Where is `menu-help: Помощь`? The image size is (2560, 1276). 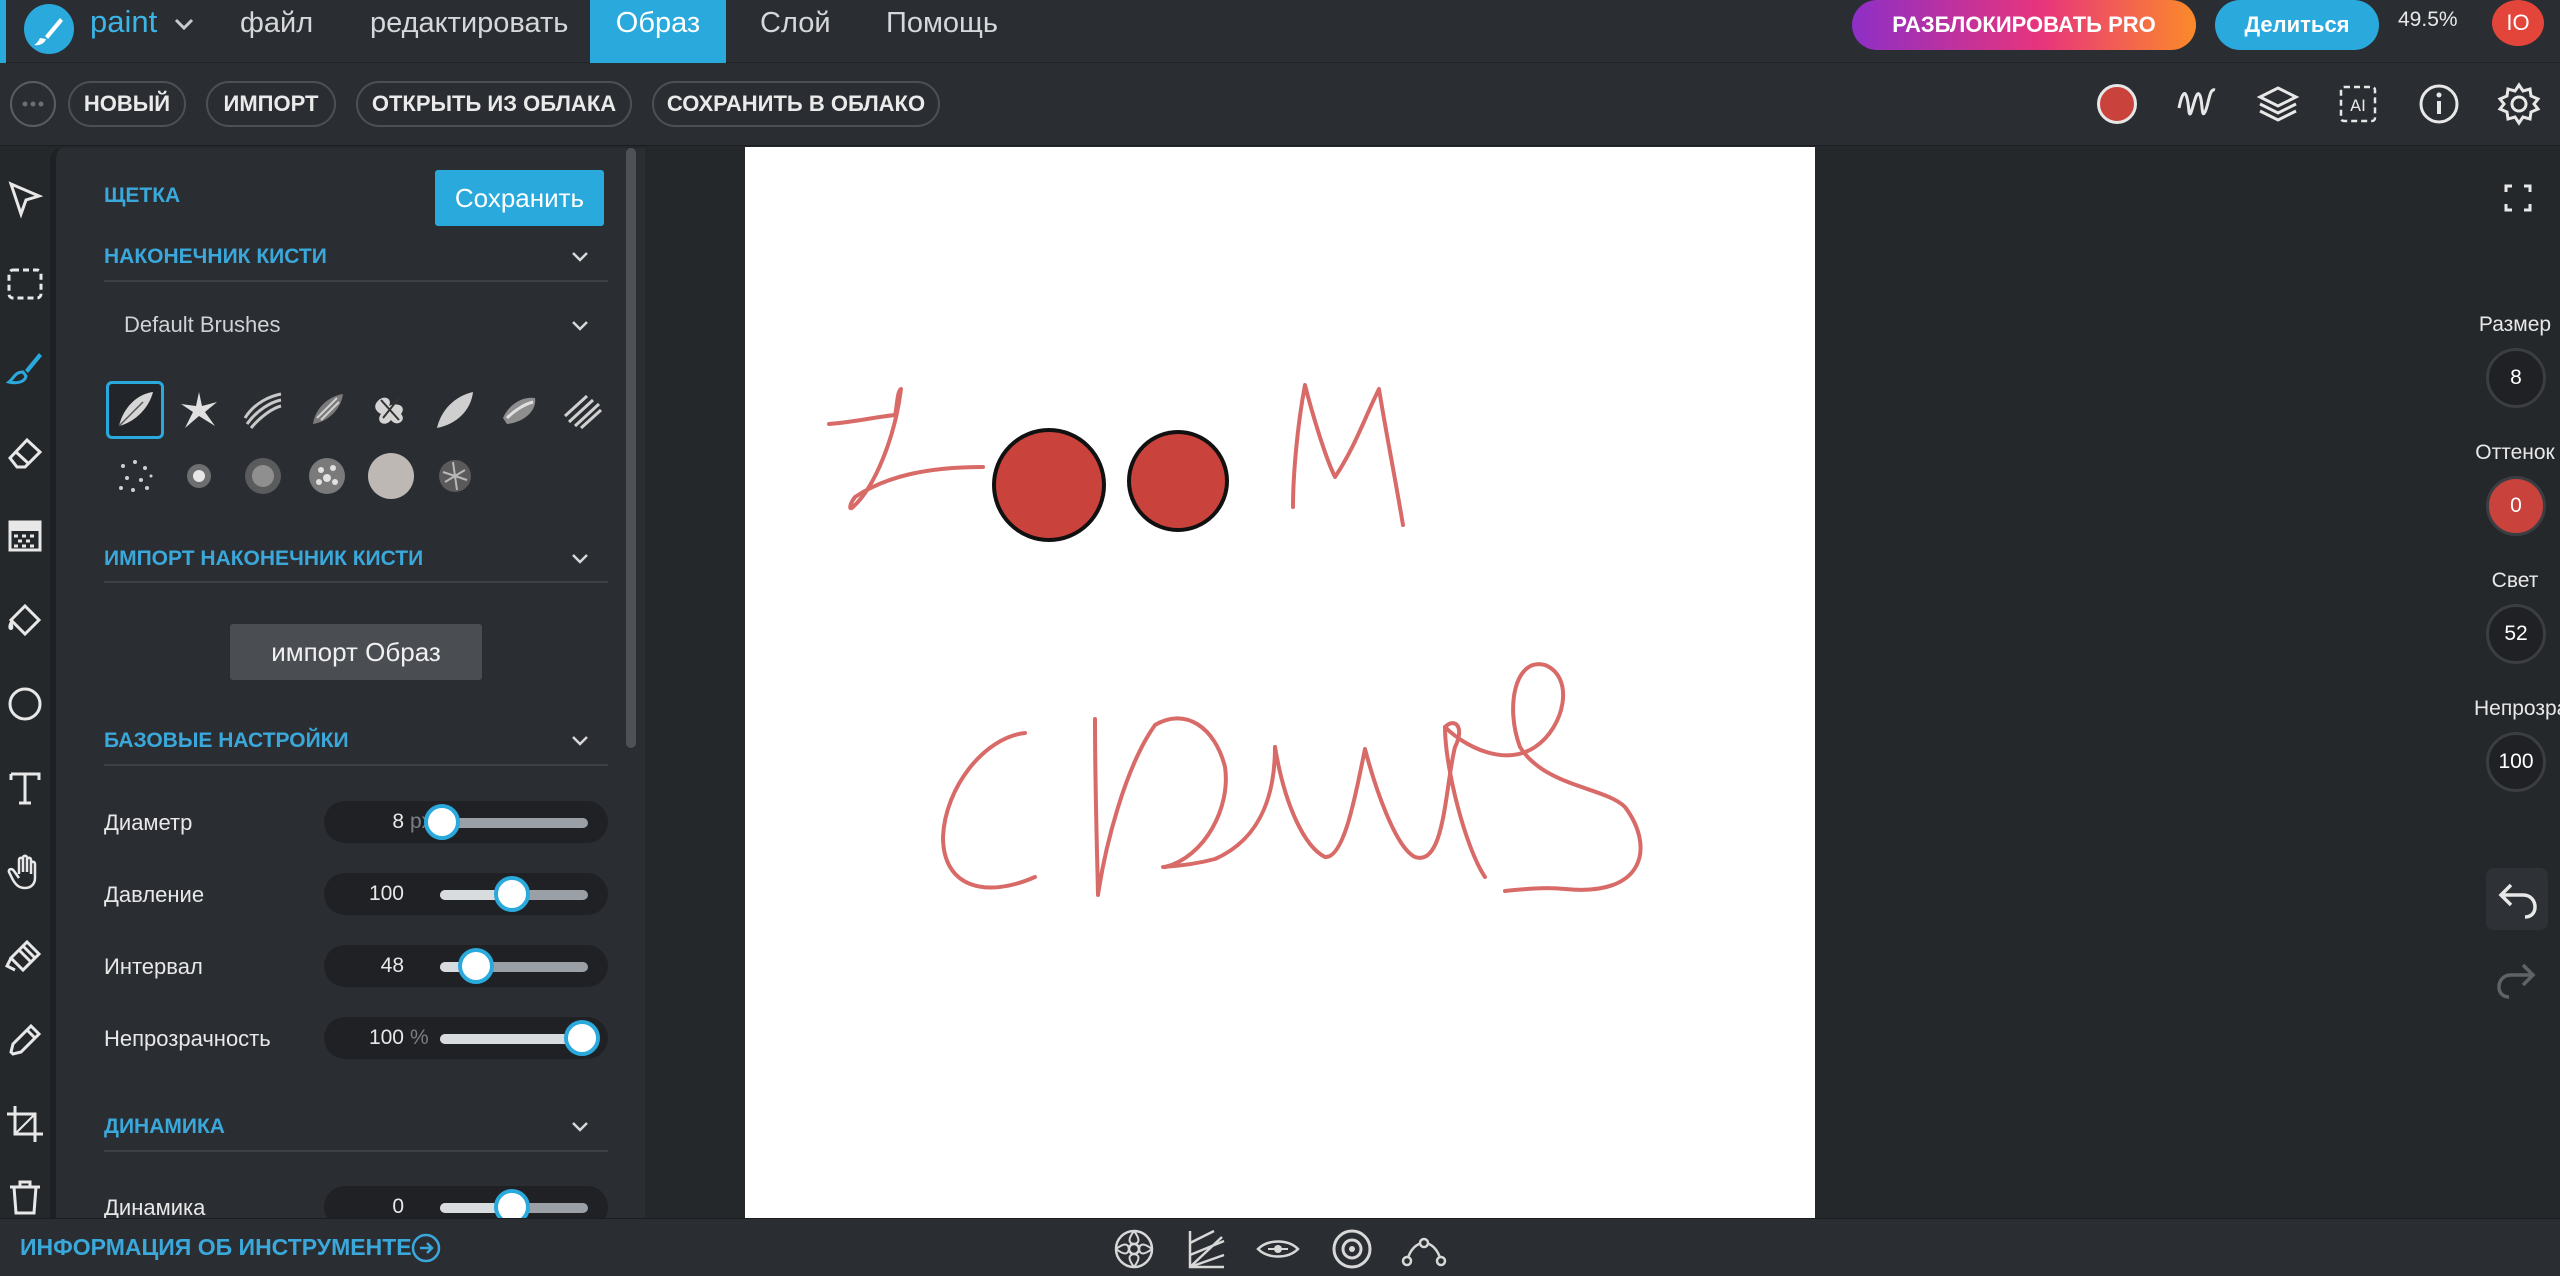 menu-help: Помощь is located at coordinates (942, 31).